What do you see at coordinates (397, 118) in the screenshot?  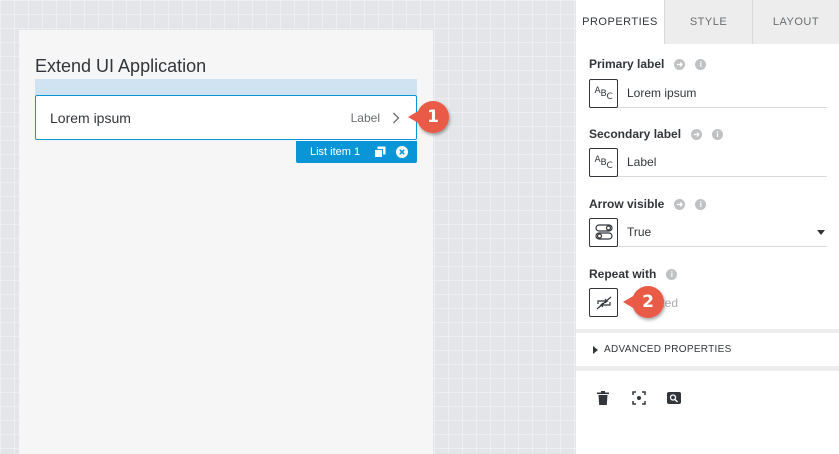 I see `chevron-right-icon` at bounding box center [397, 118].